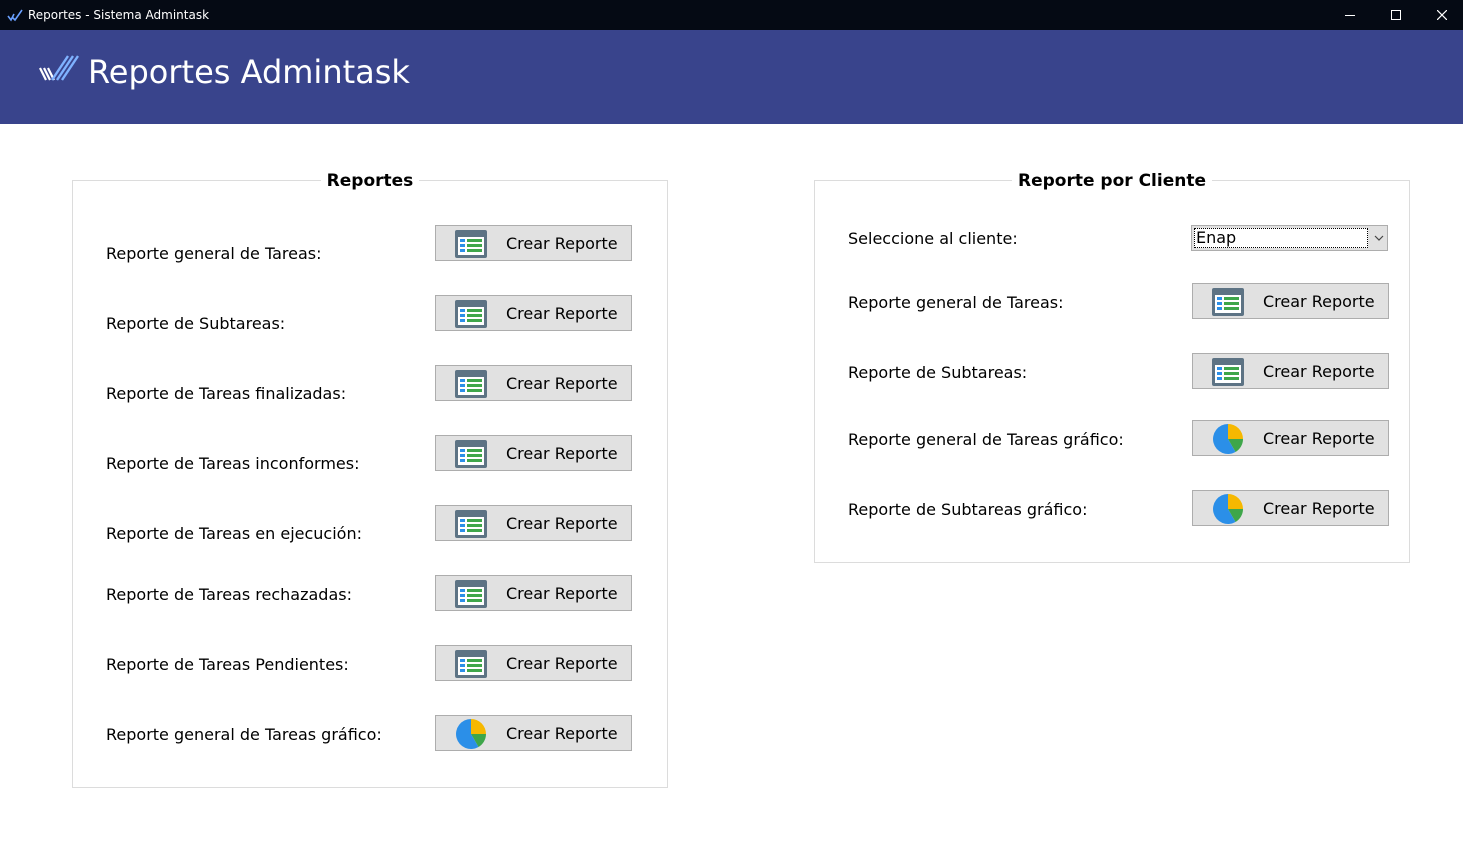 Image resolution: width=1463 pixels, height=862 pixels. Describe the element at coordinates (968, 509) in the screenshot. I see `cliente-row-label: Reporte de Subtareas gráfico:` at that location.